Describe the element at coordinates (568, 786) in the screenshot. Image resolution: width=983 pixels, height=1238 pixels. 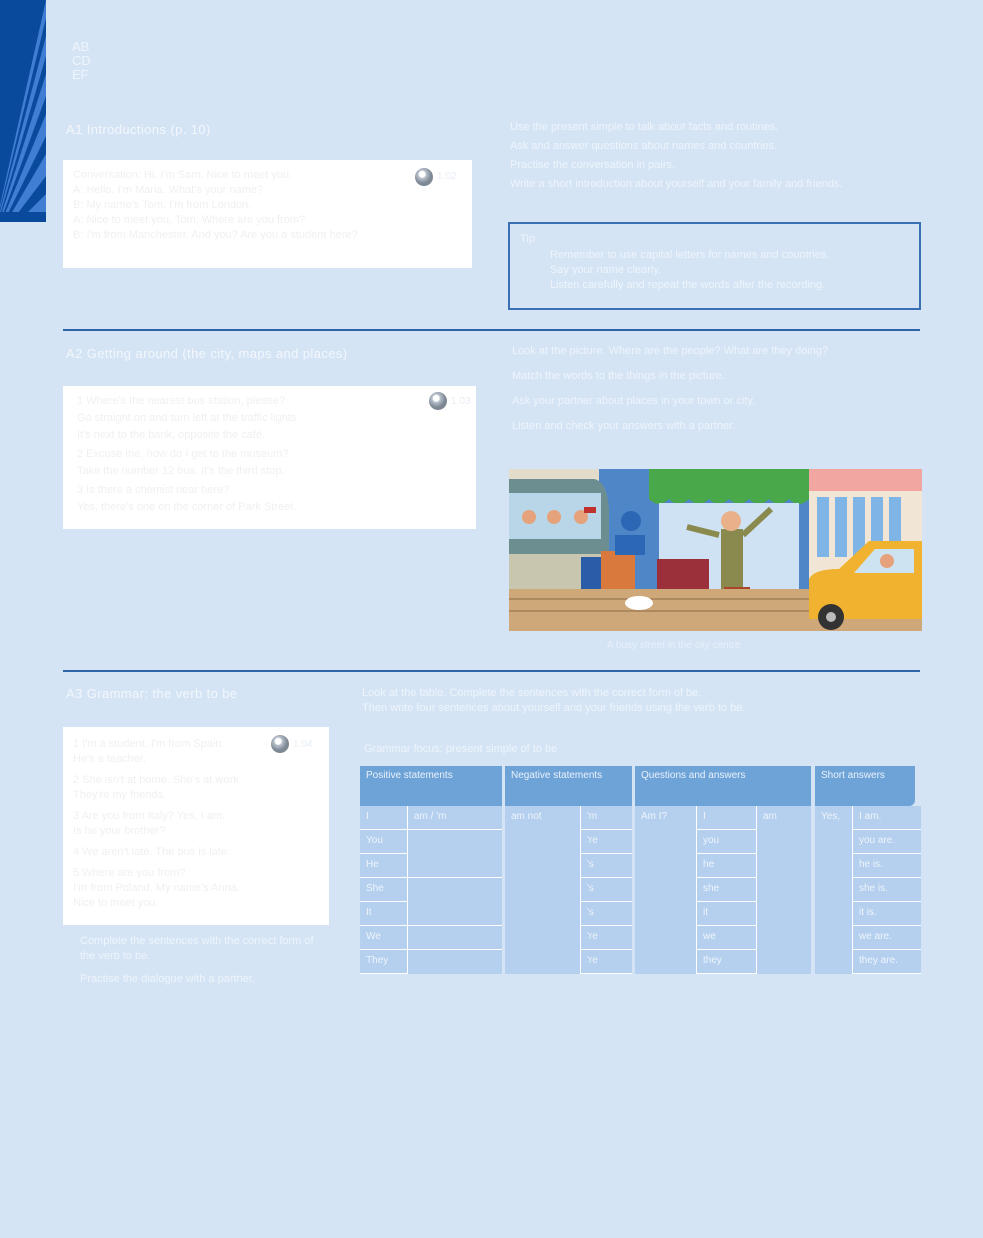
I see `table-header: Negative statements` at that location.